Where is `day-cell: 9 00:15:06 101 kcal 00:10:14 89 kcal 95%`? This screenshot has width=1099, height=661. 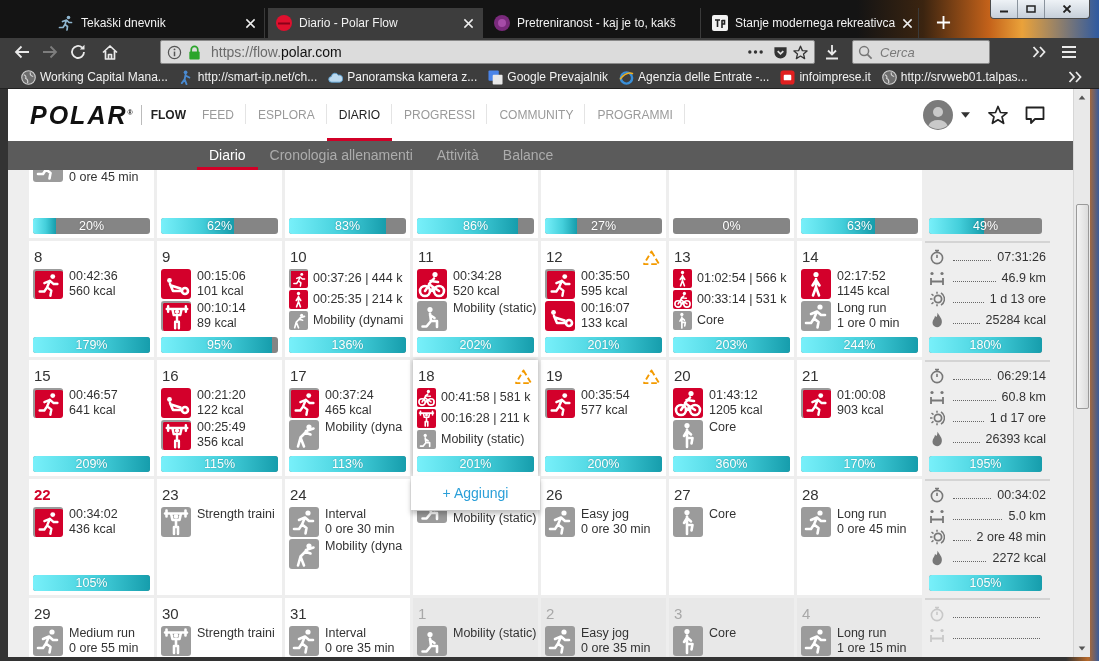 day-cell: 9 00:15:06 101 kcal 00:10:14 89 kcal 95% is located at coordinates (219, 299).